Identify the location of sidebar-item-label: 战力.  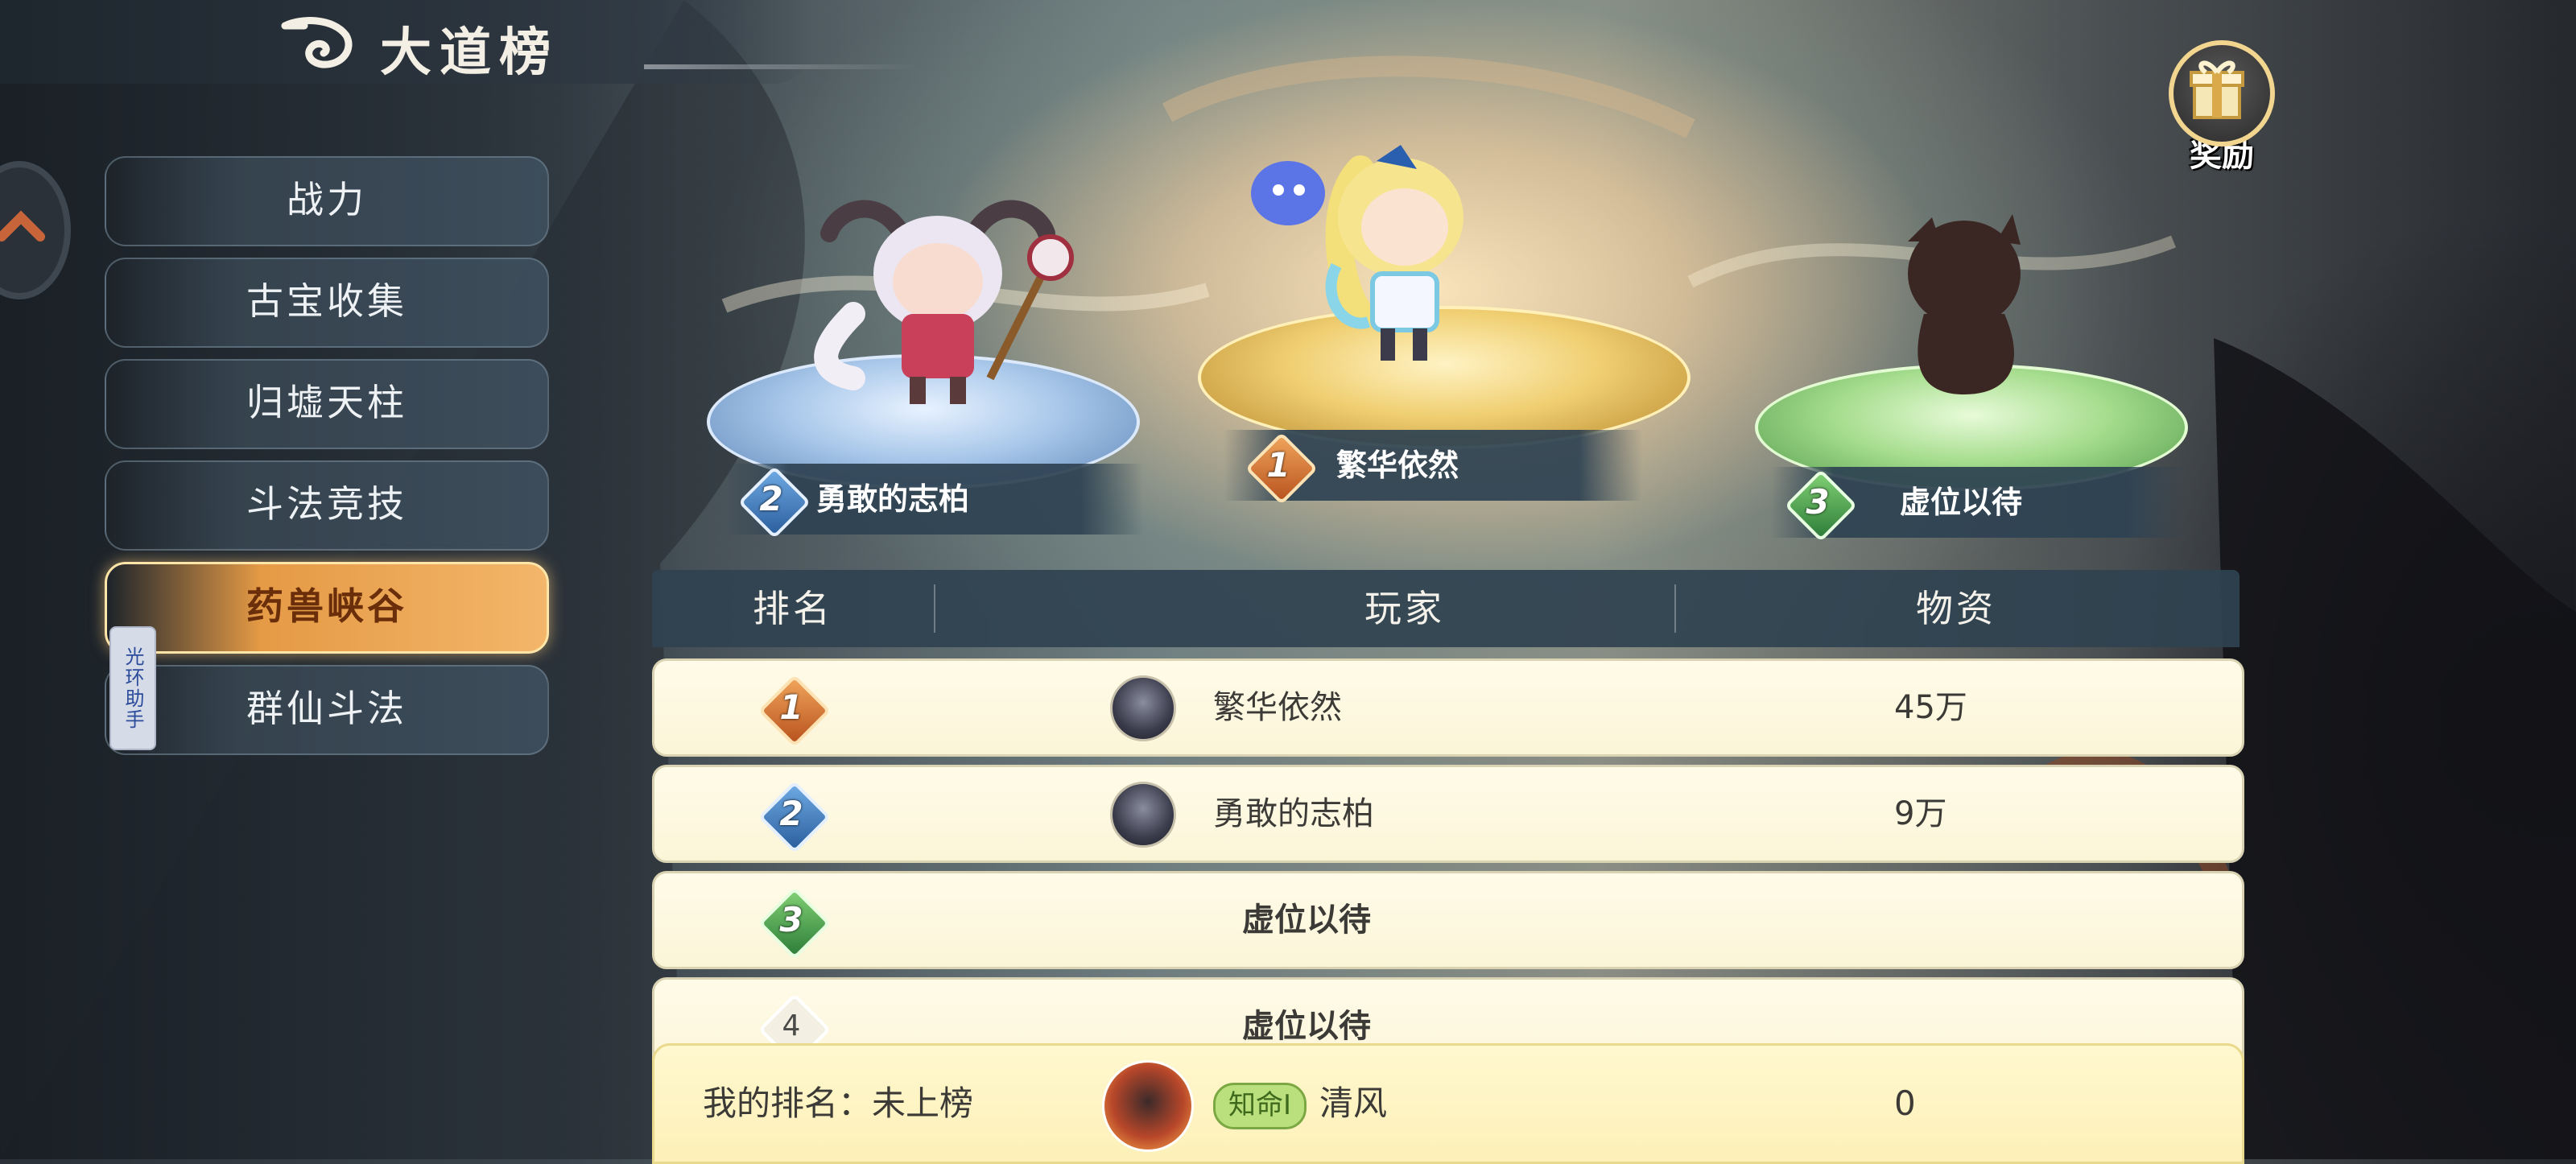
(327, 199).